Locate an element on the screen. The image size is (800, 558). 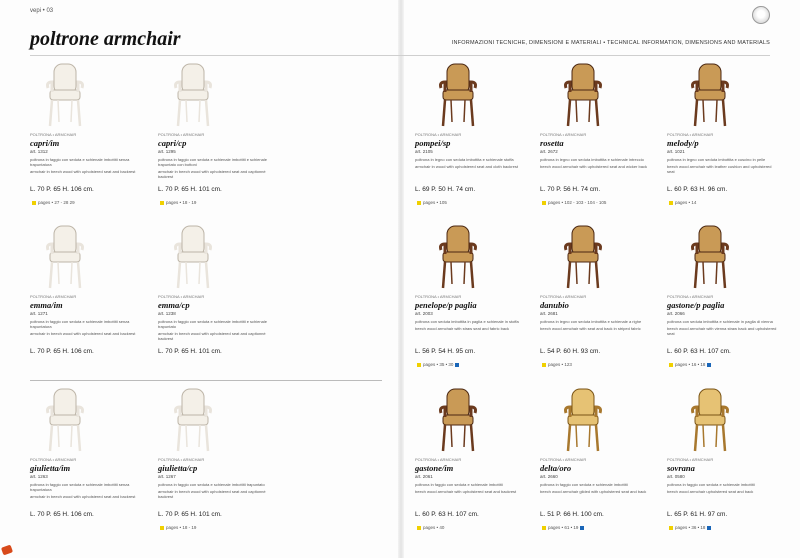
product-name: emma/im is located at coordinates (46, 305).